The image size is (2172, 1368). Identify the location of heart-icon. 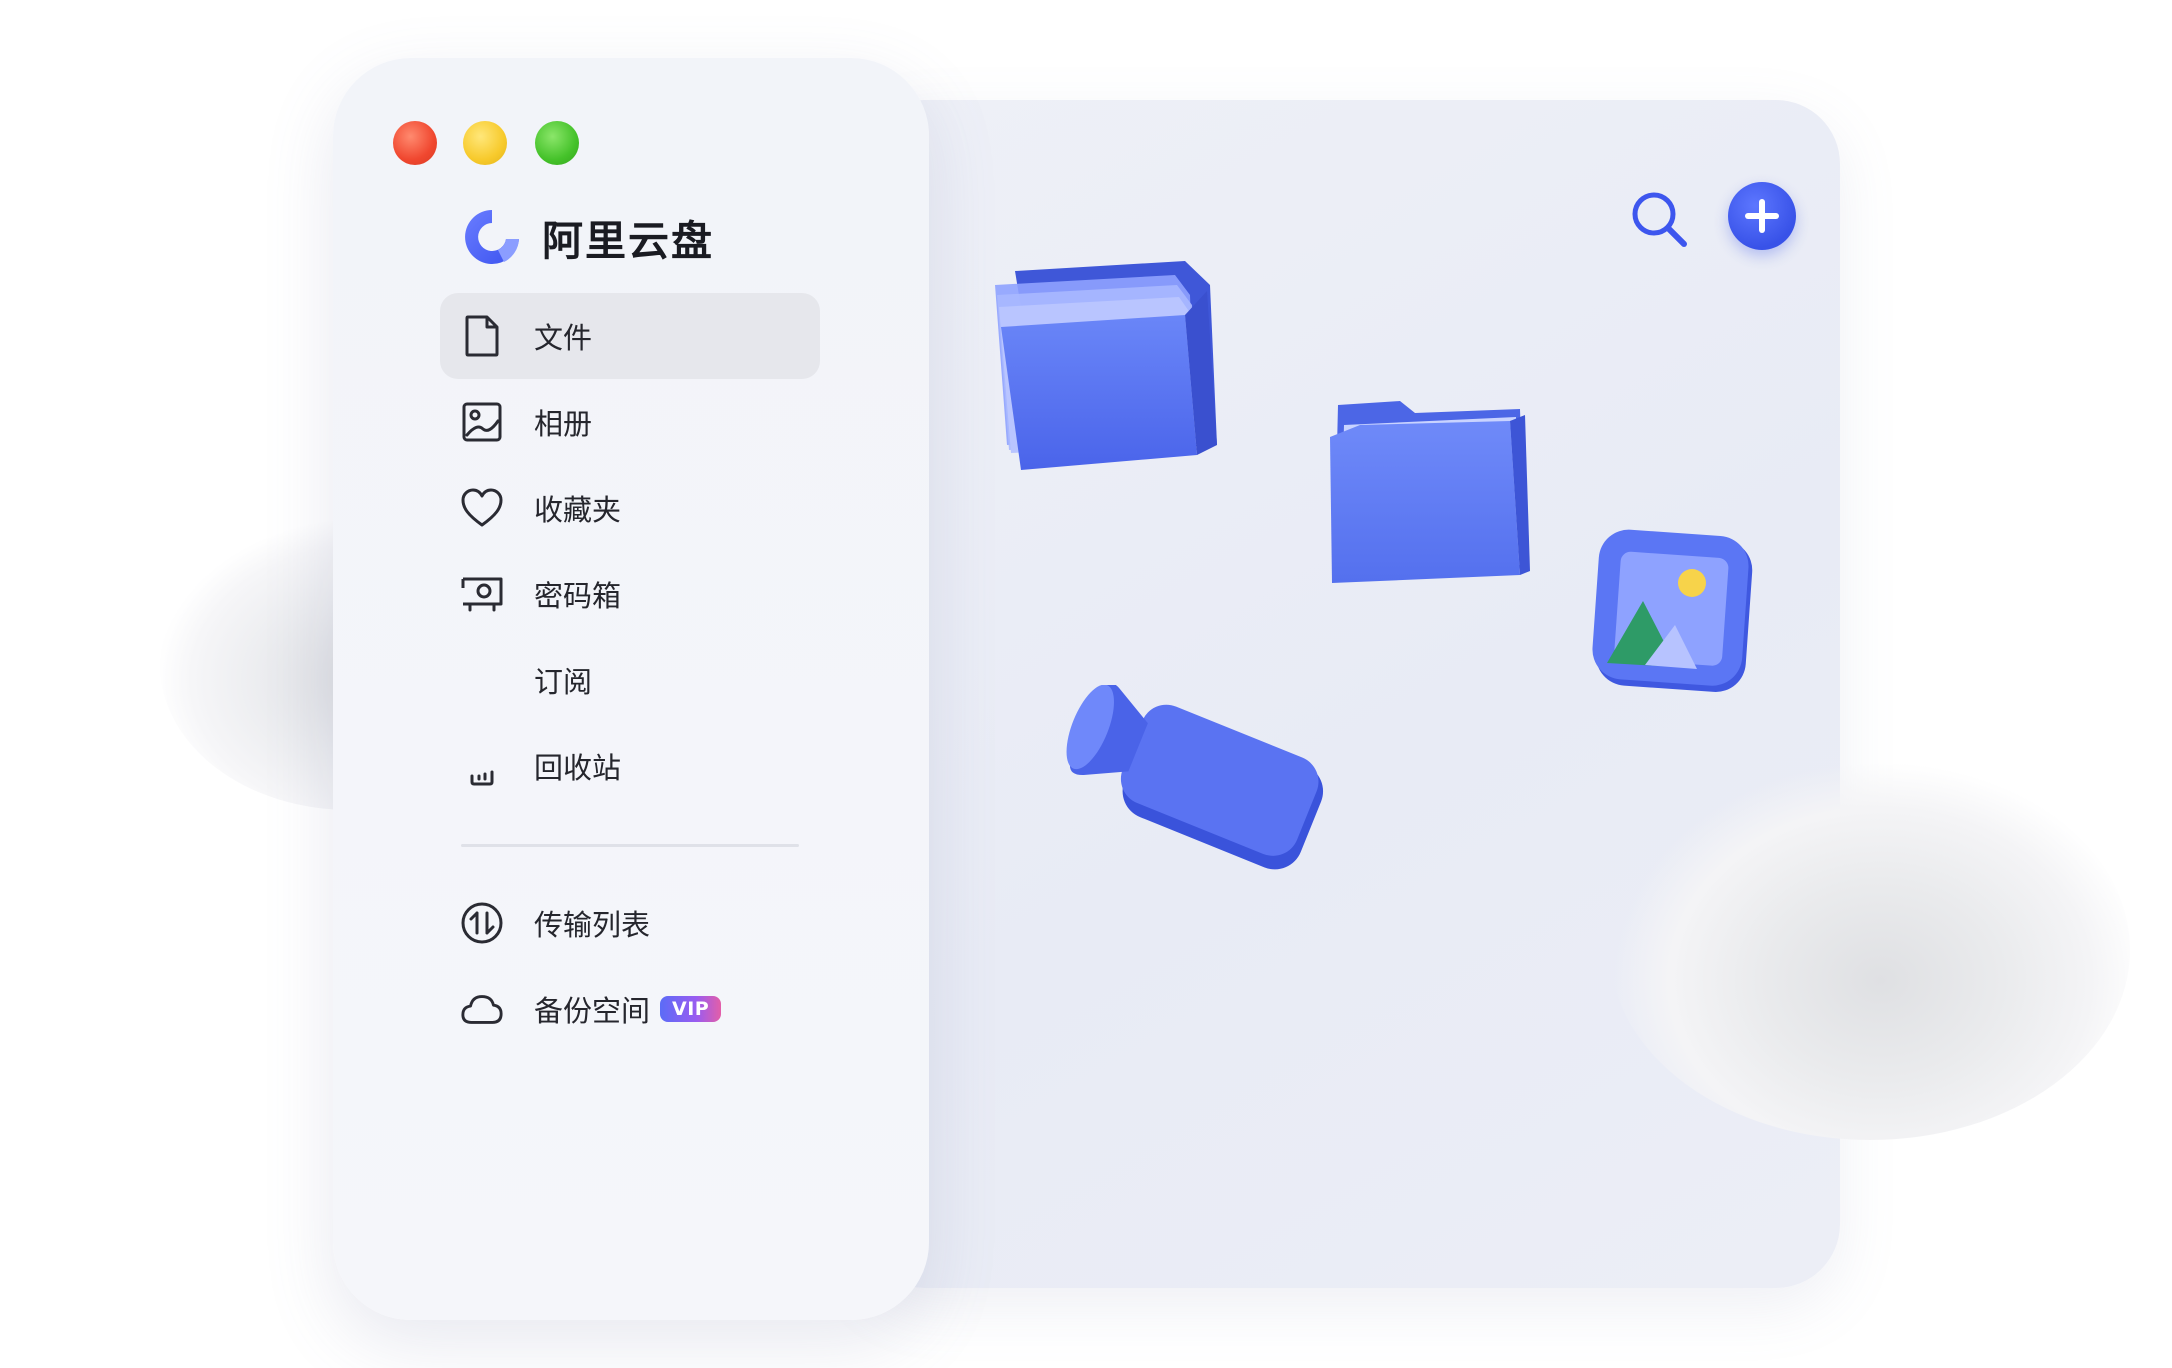
(482, 507).